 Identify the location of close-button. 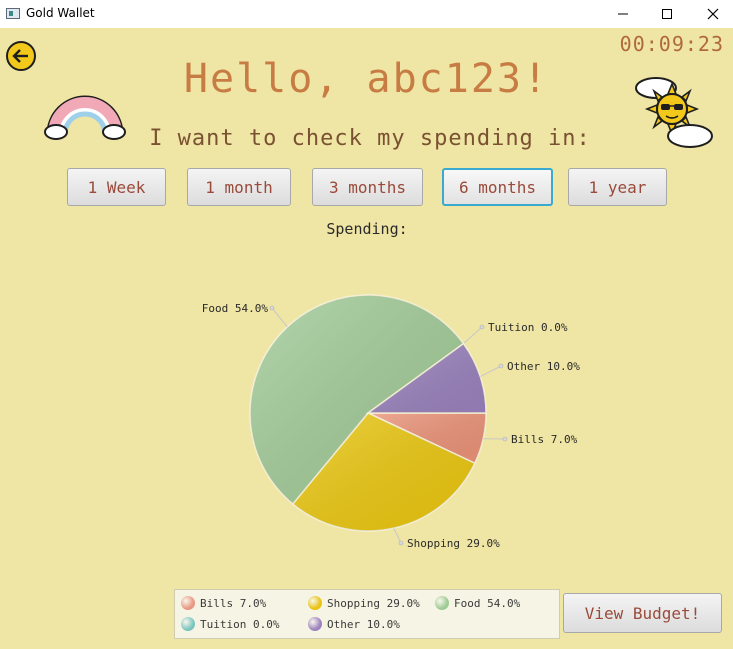
(711, 14).